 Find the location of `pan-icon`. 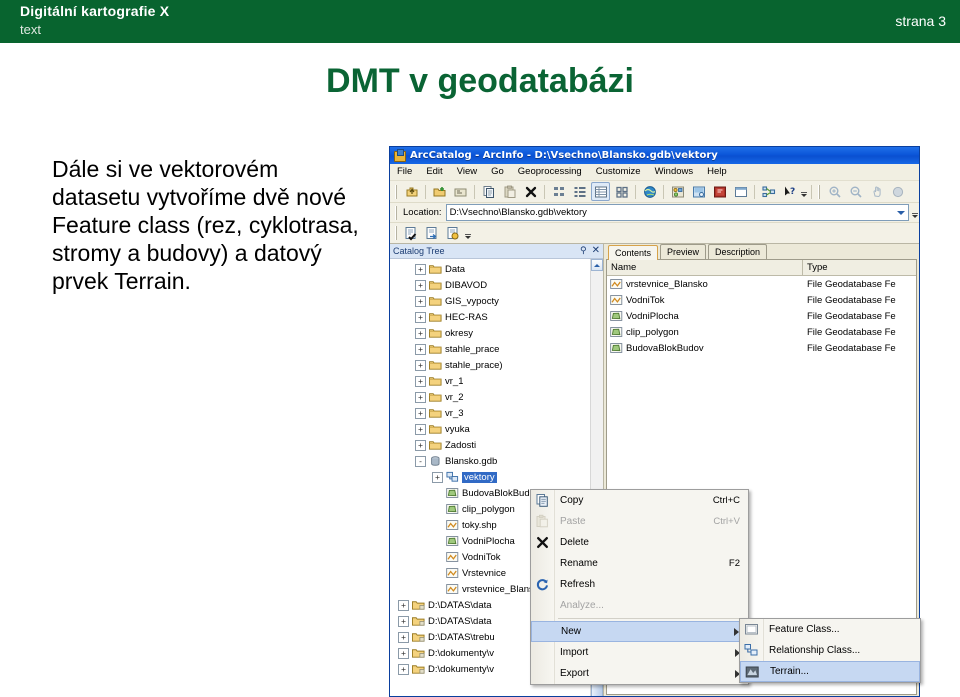

pan-icon is located at coordinates (876, 191).